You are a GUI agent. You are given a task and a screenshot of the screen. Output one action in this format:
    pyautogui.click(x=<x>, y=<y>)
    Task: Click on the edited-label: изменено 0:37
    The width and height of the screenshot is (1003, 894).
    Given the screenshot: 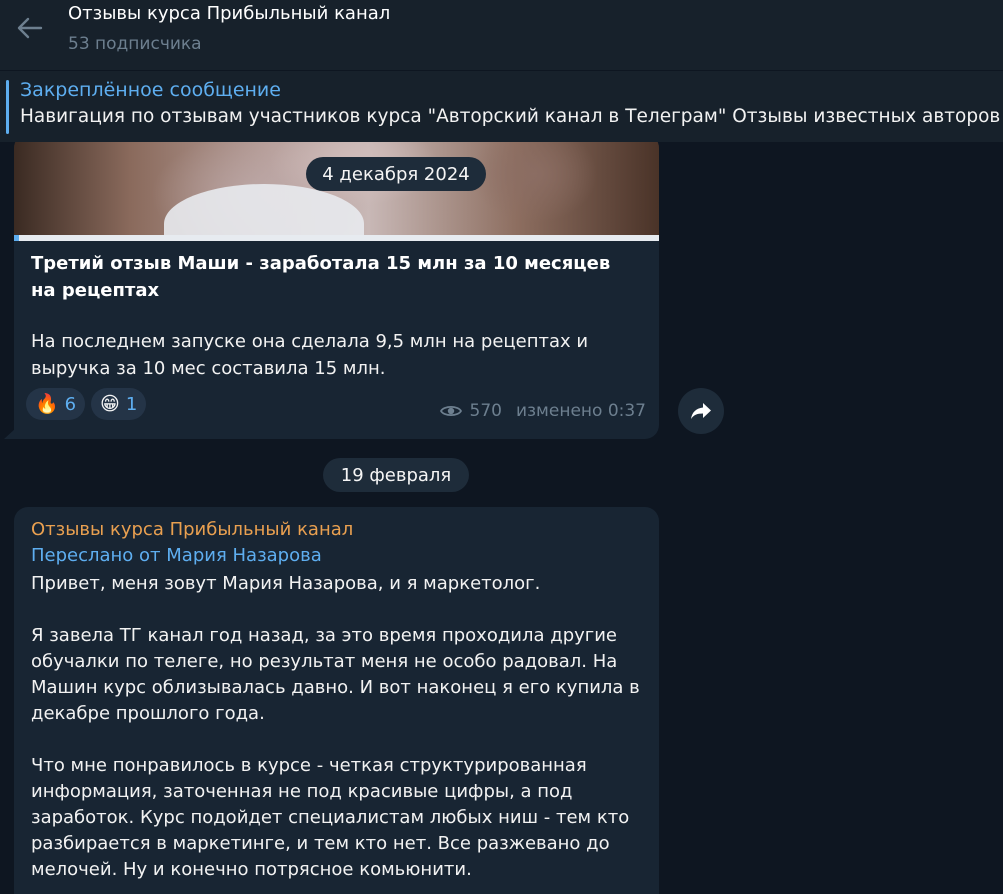 What is the action you would take?
    pyautogui.click(x=580, y=411)
    